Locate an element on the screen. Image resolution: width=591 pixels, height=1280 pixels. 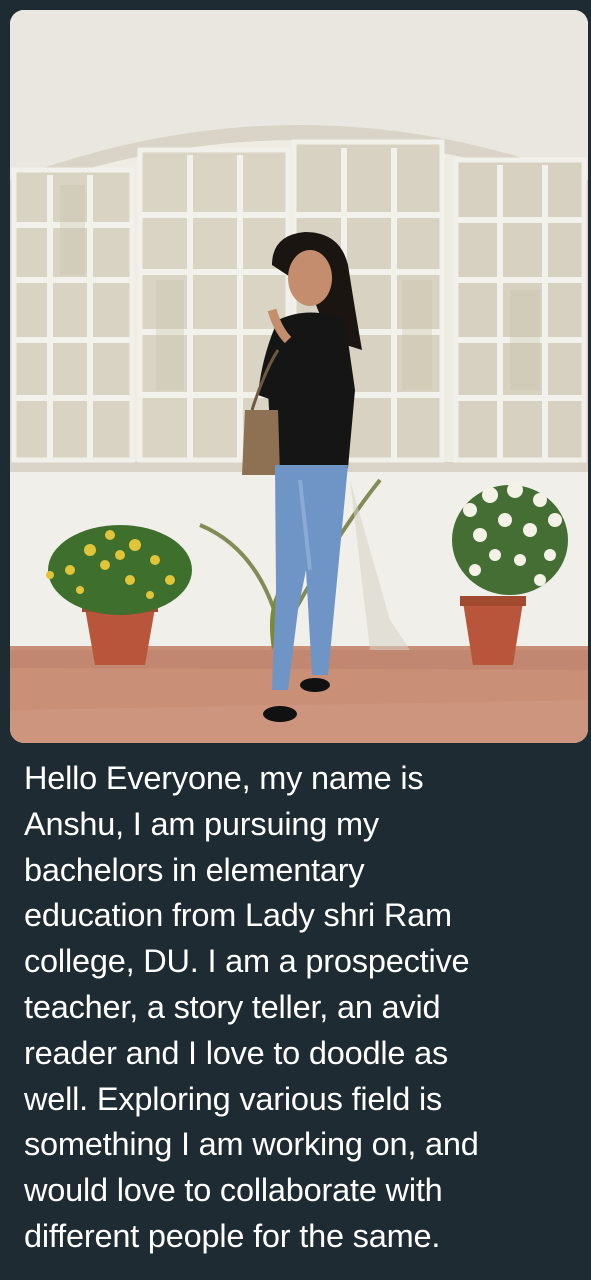
caption-line: different people for the same. is located at coordinates (232, 1235).